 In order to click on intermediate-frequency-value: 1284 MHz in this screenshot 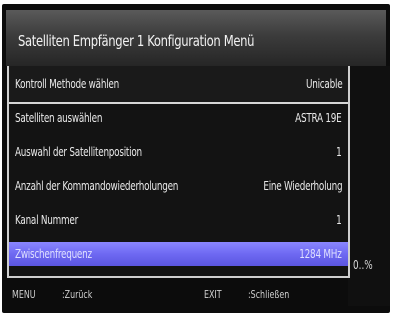, I will do `click(321, 254)`.